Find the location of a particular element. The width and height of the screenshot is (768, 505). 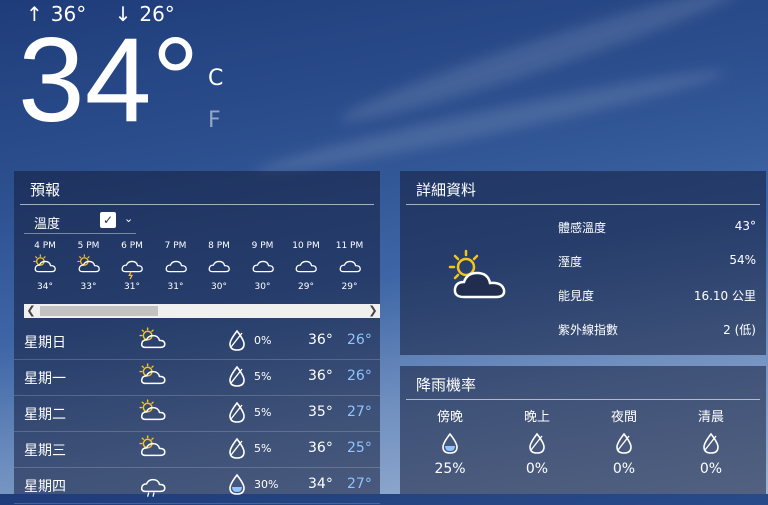

hourly-item: 4 PM 34° is located at coordinates (45, 266).